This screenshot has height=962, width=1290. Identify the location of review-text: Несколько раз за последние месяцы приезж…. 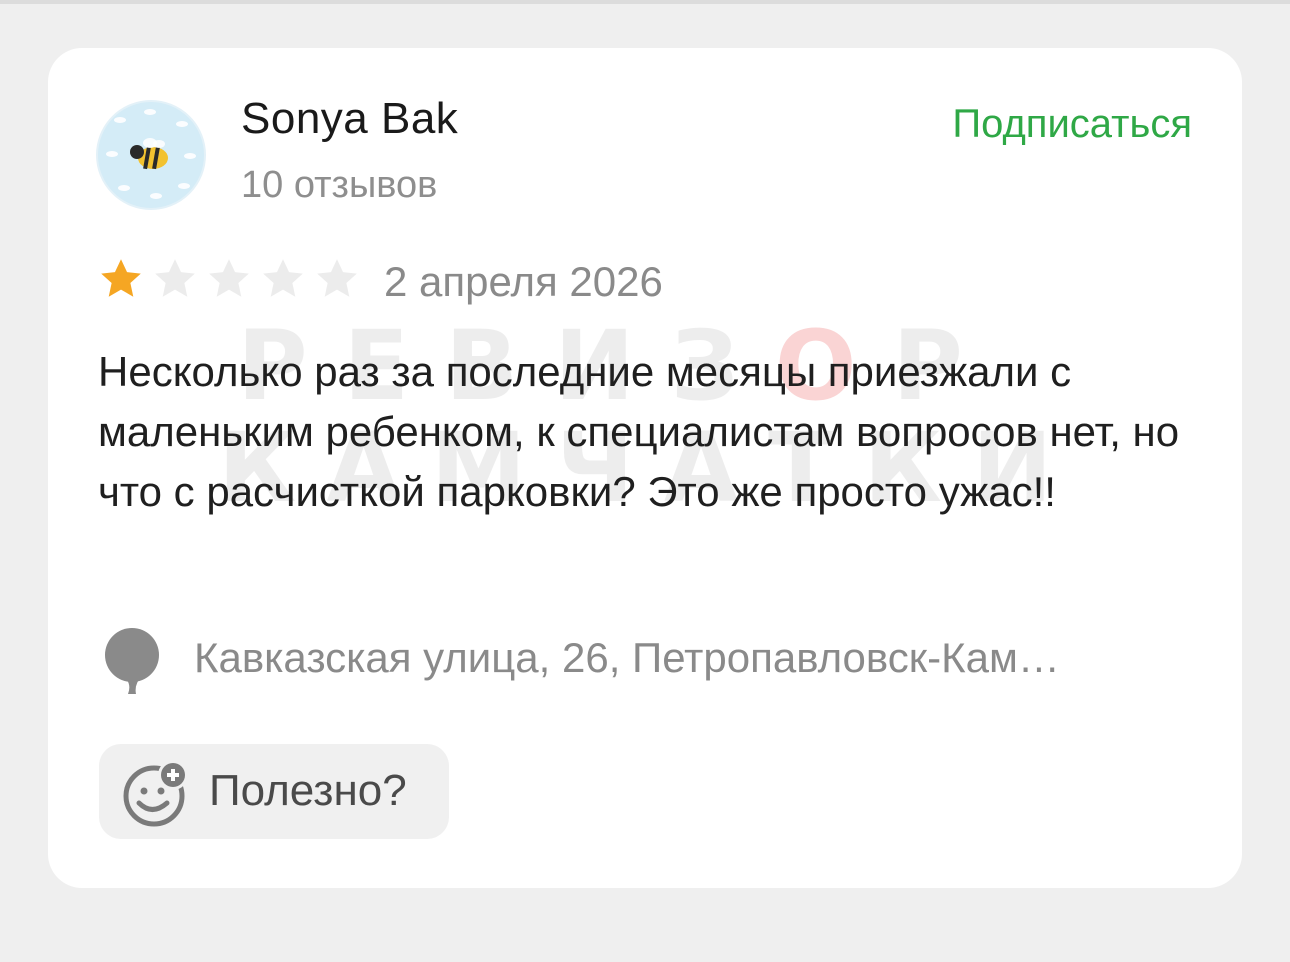
(639, 431).